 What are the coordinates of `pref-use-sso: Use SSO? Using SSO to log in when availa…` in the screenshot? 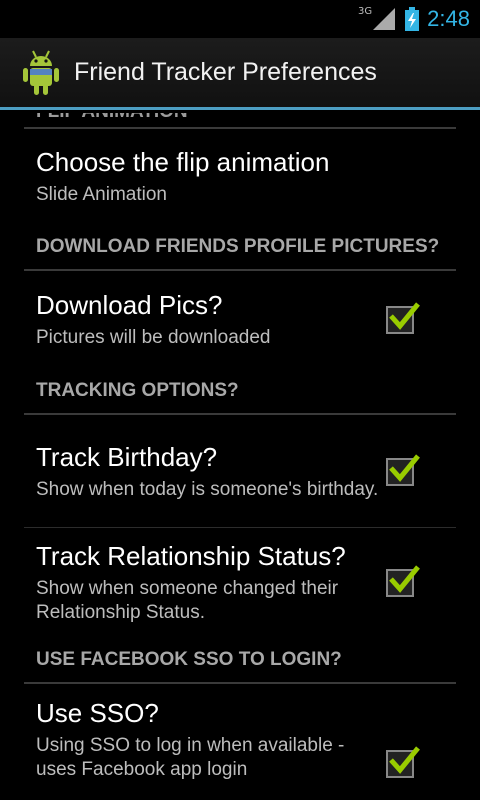 It's located at (240, 742).